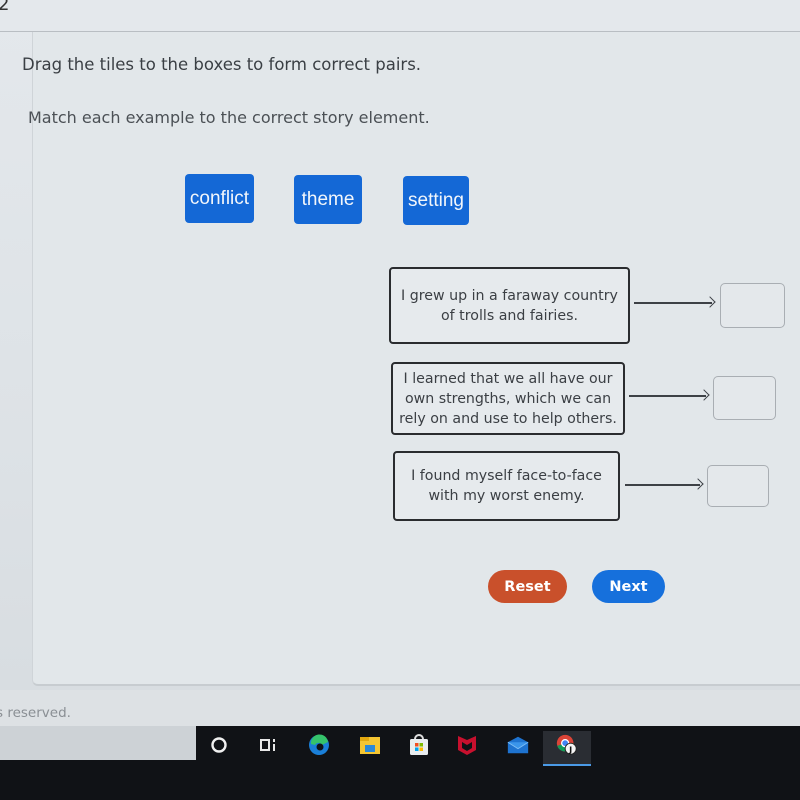  Describe the element at coordinates (319, 745) in the screenshot. I see `edge-icon` at that location.